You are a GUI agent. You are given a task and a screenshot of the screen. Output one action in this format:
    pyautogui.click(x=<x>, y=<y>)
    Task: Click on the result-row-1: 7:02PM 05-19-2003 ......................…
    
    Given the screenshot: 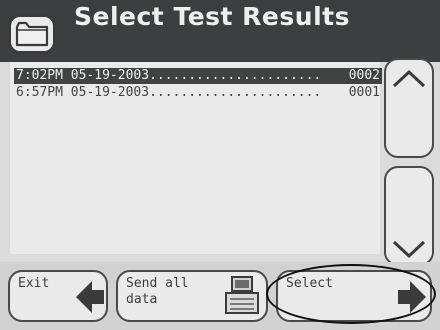 What is the action you would take?
    pyautogui.click(x=198, y=76)
    